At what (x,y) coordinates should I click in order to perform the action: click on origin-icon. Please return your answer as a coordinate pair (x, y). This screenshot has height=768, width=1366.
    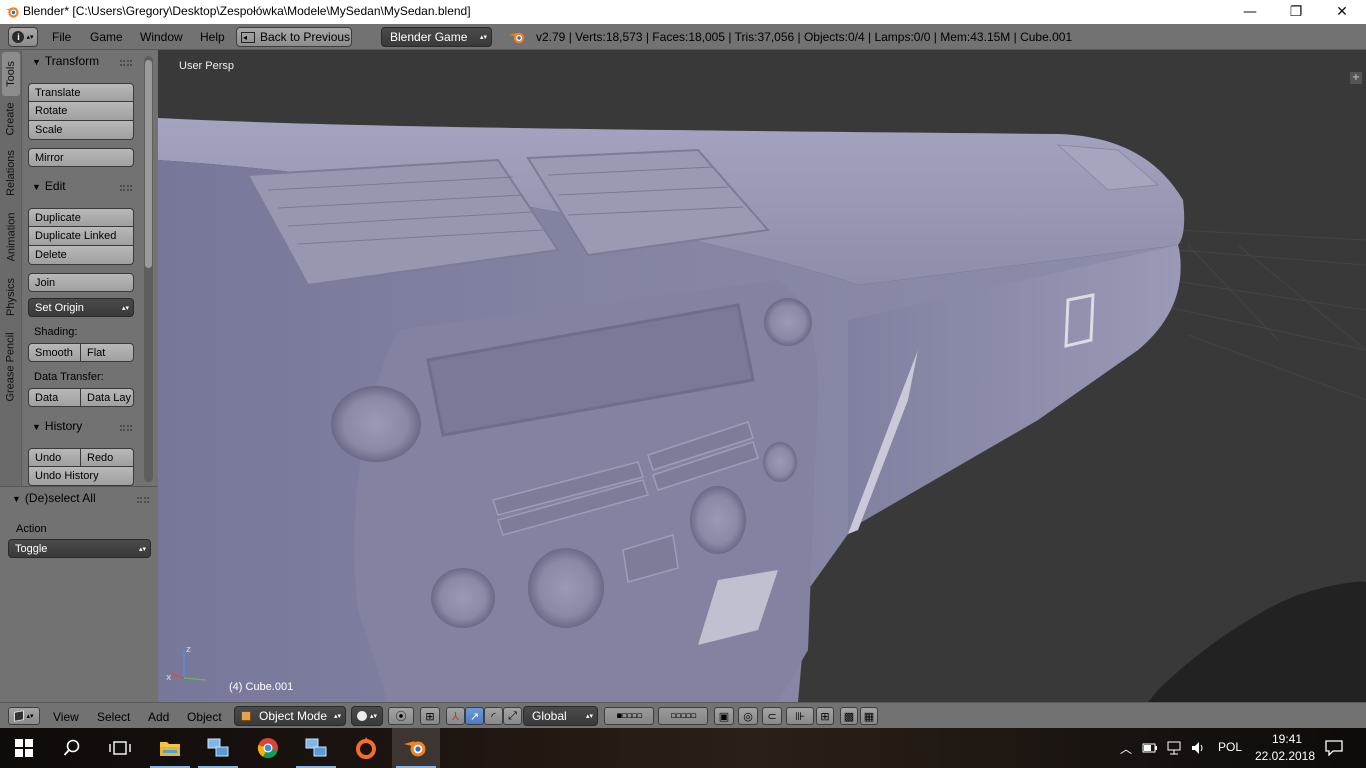
    Looking at the image, I should click on (366, 748).